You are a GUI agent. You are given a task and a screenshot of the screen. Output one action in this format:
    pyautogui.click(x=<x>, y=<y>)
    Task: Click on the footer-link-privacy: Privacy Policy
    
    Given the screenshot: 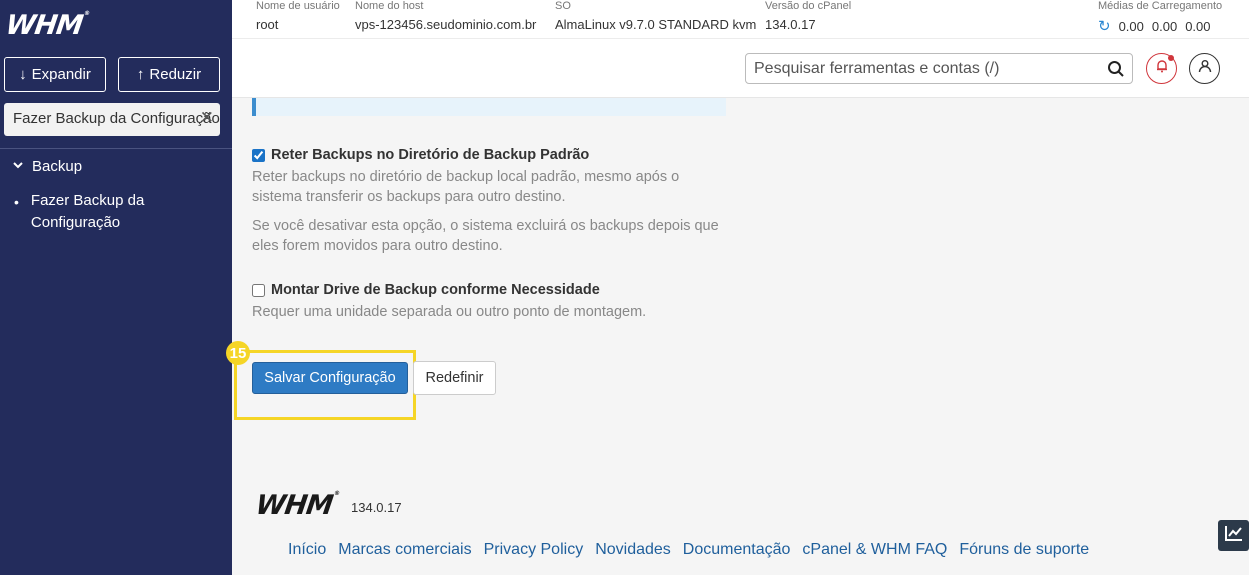 What is the action you would take?
    pyautogui.click(x=534, y=550)
    